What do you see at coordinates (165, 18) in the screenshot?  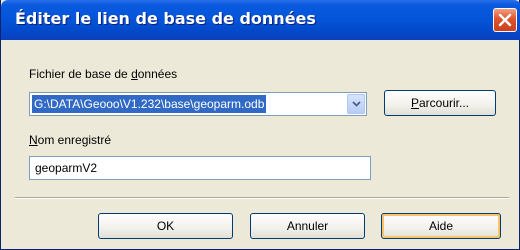 I see `window-title: Éditer le lien de base de données` at bounding box center [165, 18].